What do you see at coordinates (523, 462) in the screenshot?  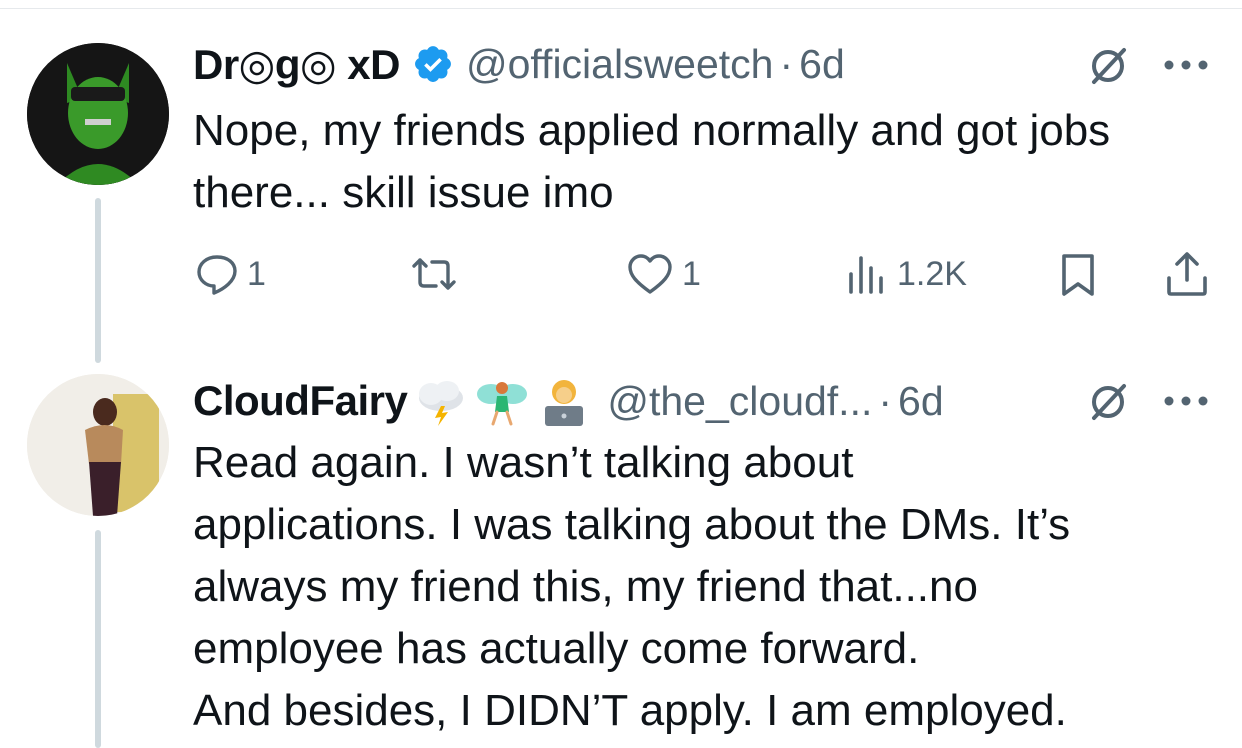 I see `text-line: Read again. I wasn’t talking about` at bounding box center [523, 462].